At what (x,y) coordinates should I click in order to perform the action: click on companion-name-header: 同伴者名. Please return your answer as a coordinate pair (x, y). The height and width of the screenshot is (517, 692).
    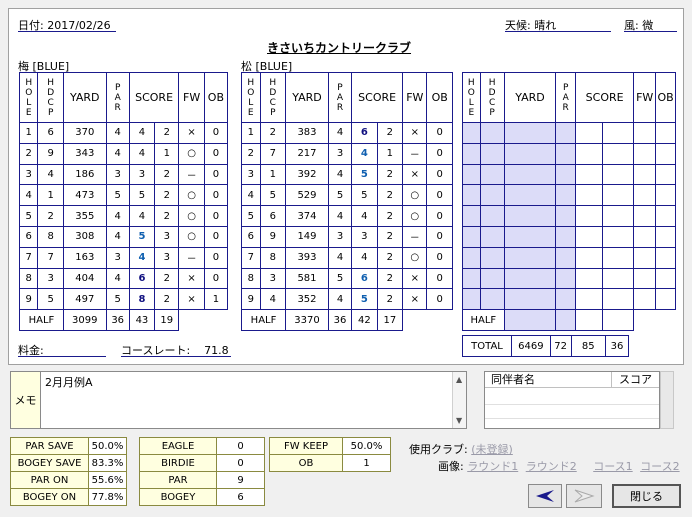
    Looking at the image, I should click on (548, 380).